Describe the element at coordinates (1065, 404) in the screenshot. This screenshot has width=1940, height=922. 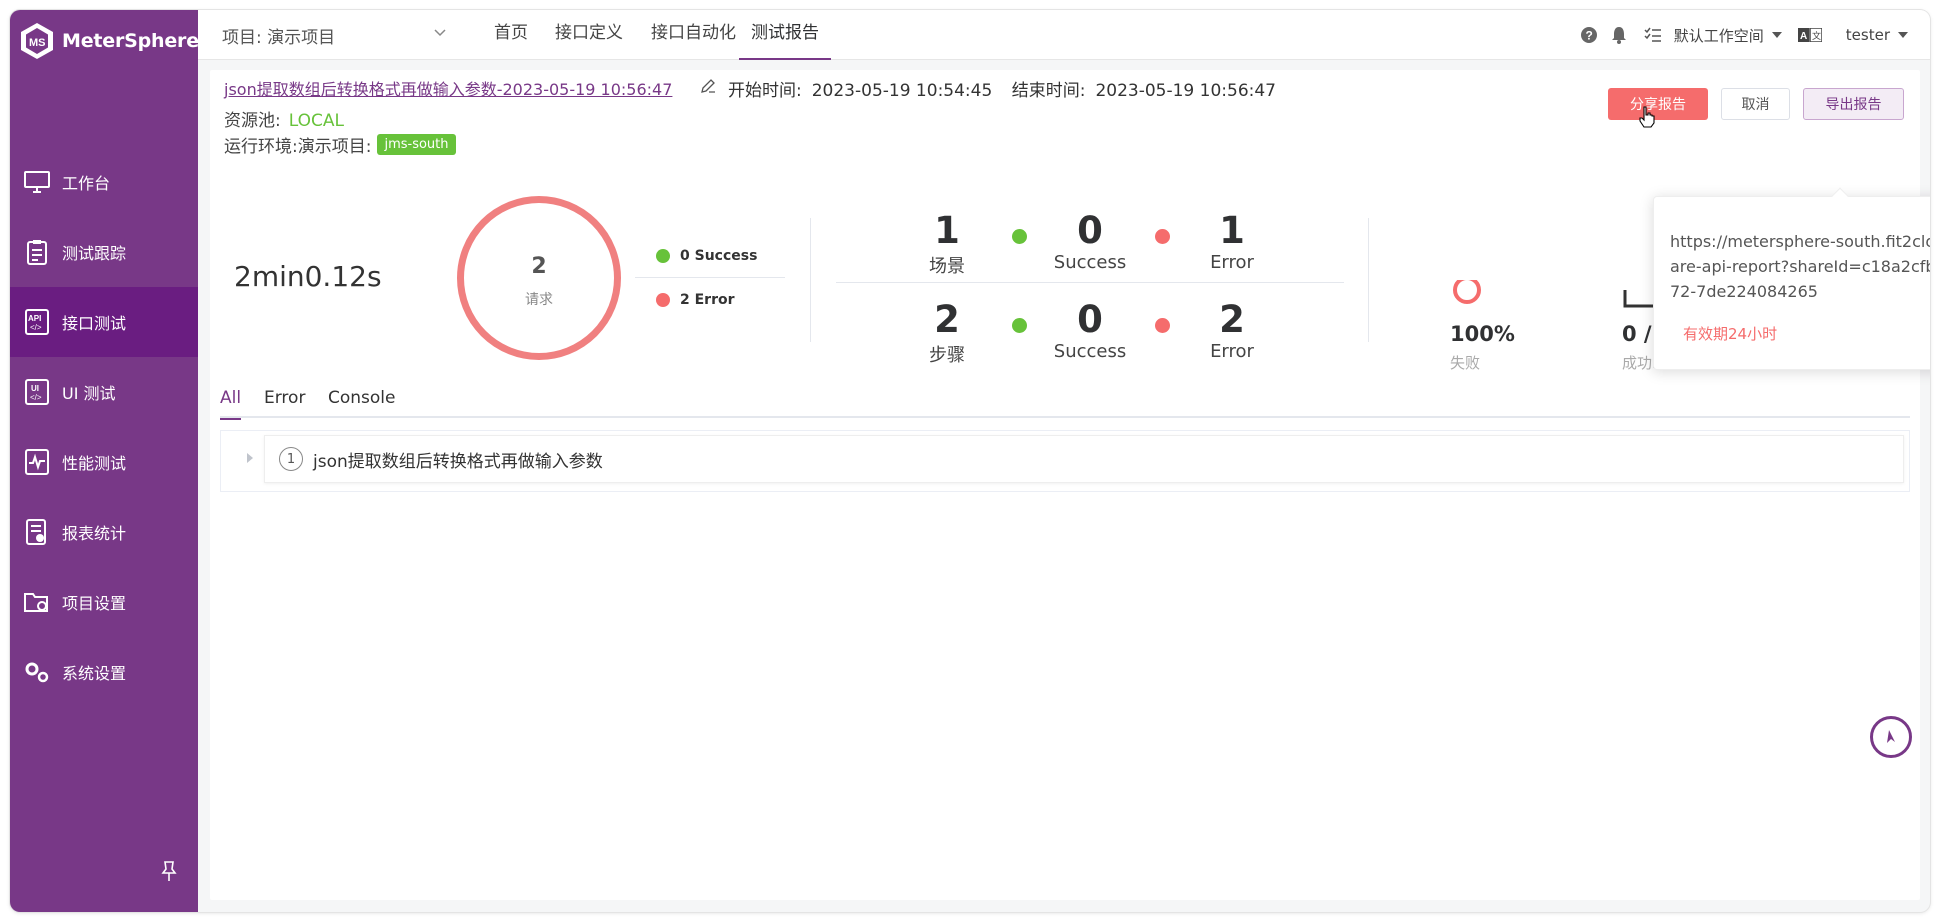
I see `result-tabs: All Error Console` at that location.